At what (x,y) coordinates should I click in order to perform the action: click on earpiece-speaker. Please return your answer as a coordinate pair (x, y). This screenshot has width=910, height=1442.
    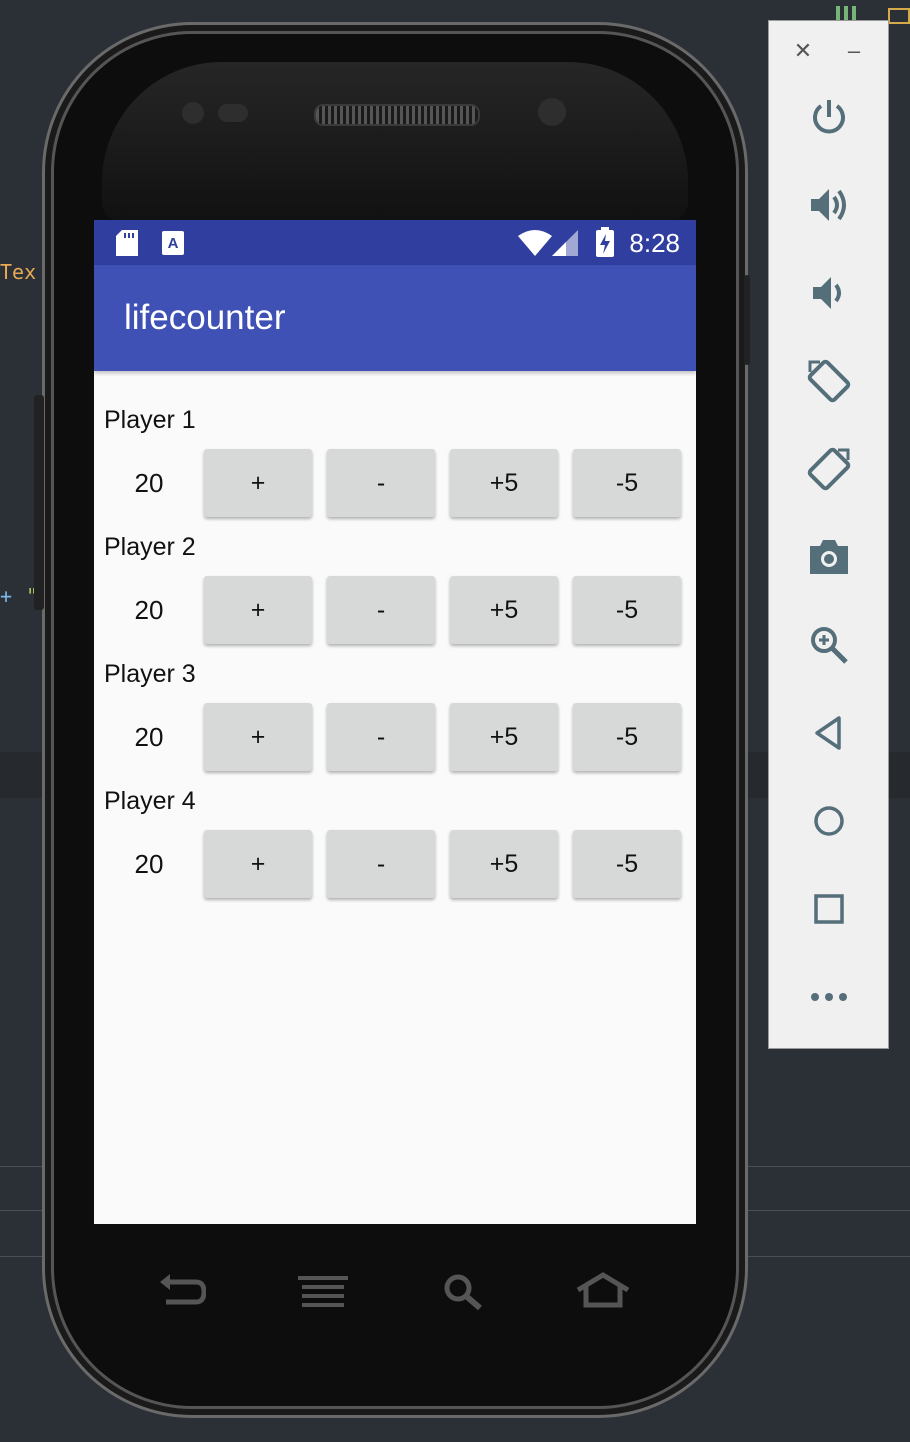
    Looking at the image, I should click on (397, 115).